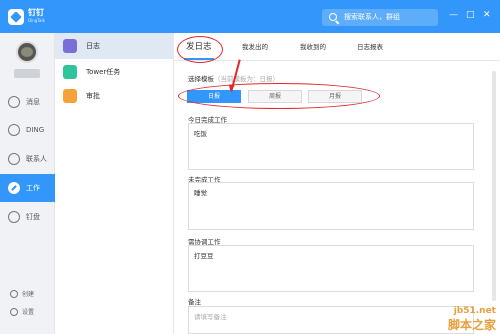 This screenshot has height=334, width=500. I want to click on contacts-icon, so click(14, 159).